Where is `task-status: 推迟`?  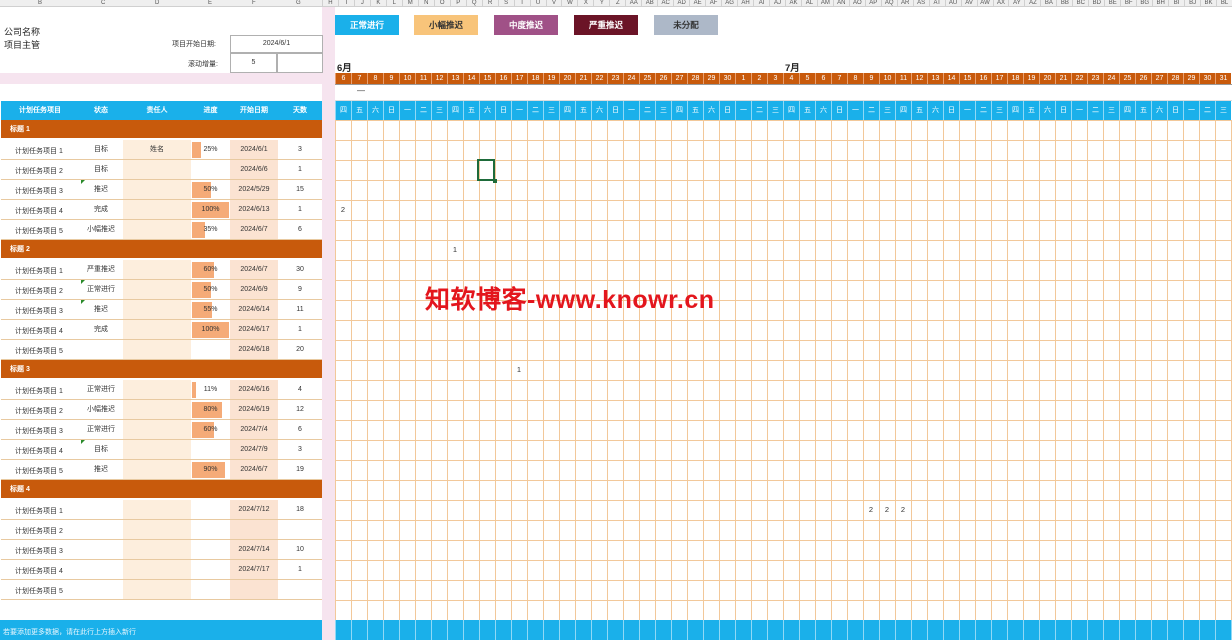 task-status: 推迟 is located at coordinates (101, 189).